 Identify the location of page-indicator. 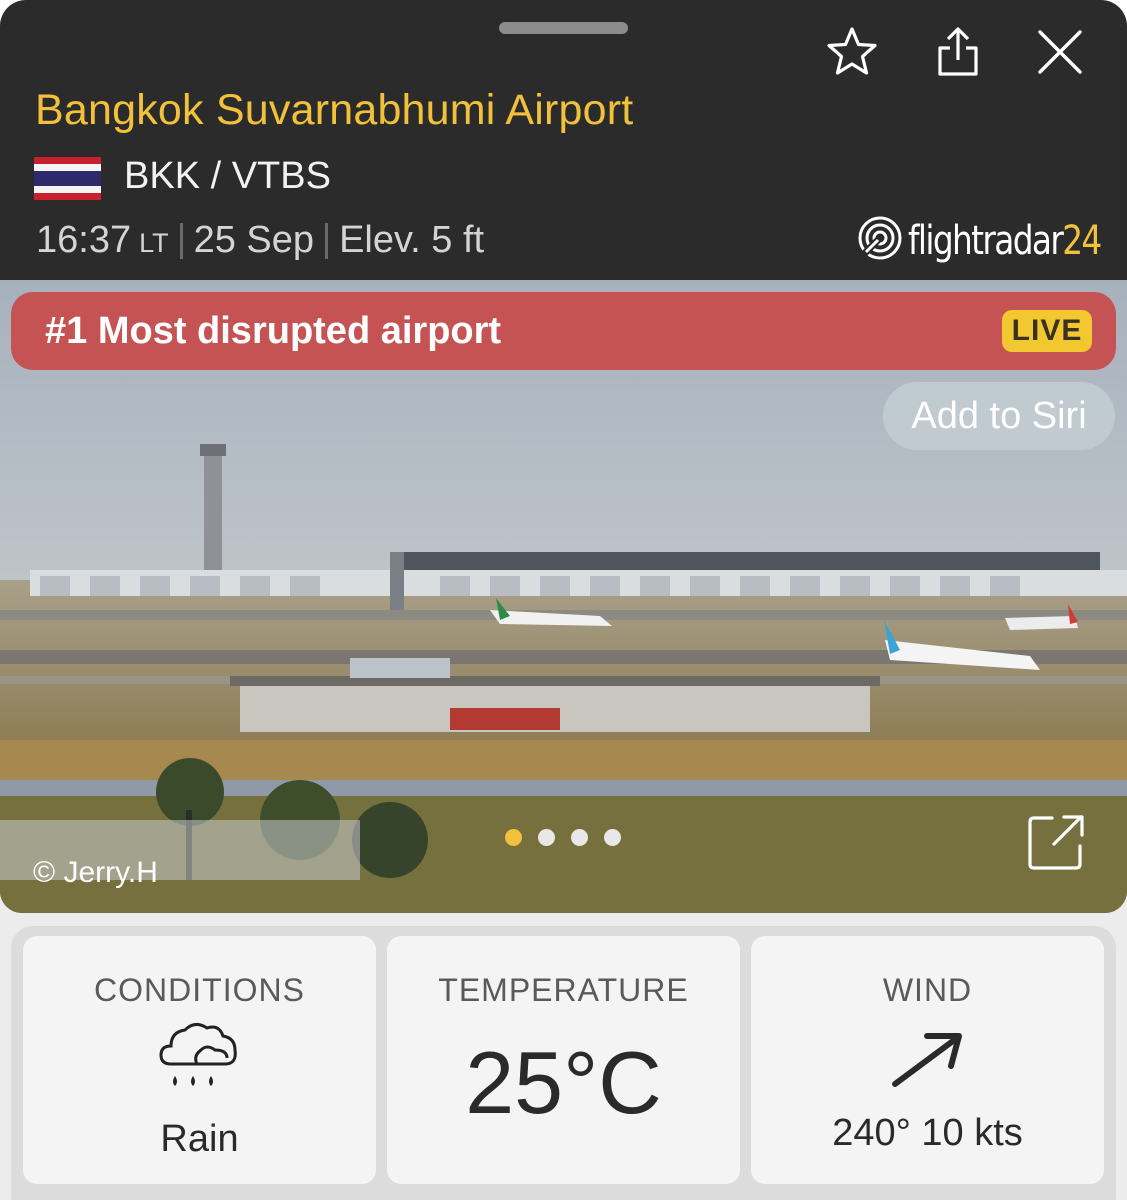
(563, 837).